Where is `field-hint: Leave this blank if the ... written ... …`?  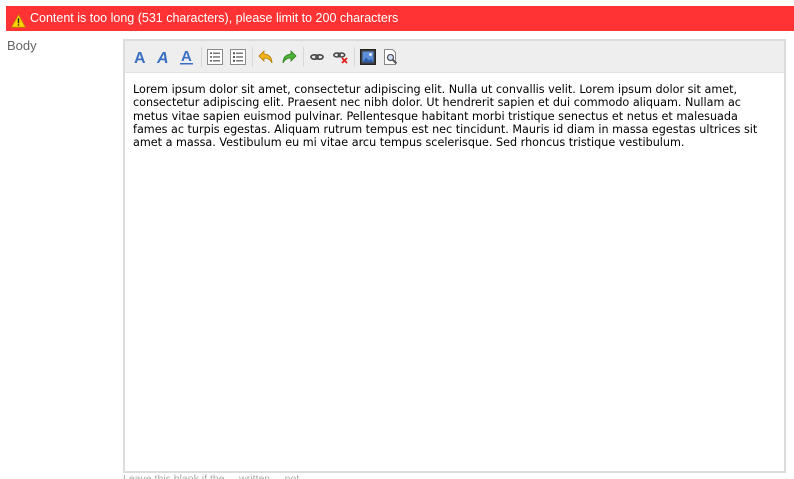 field-hint: Leave this blank if the ... written ... … is located at coordinates (217, 476).